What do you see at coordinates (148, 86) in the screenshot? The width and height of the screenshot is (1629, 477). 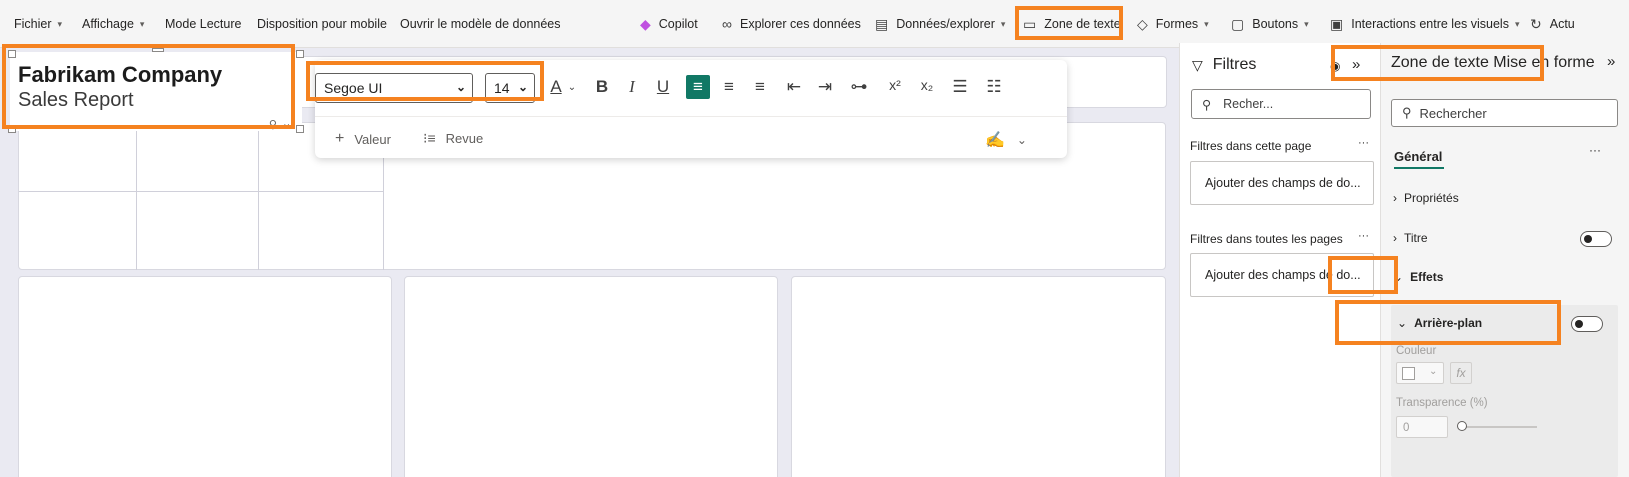 I see `highlight-text-box` at bounding box center [148, 86].